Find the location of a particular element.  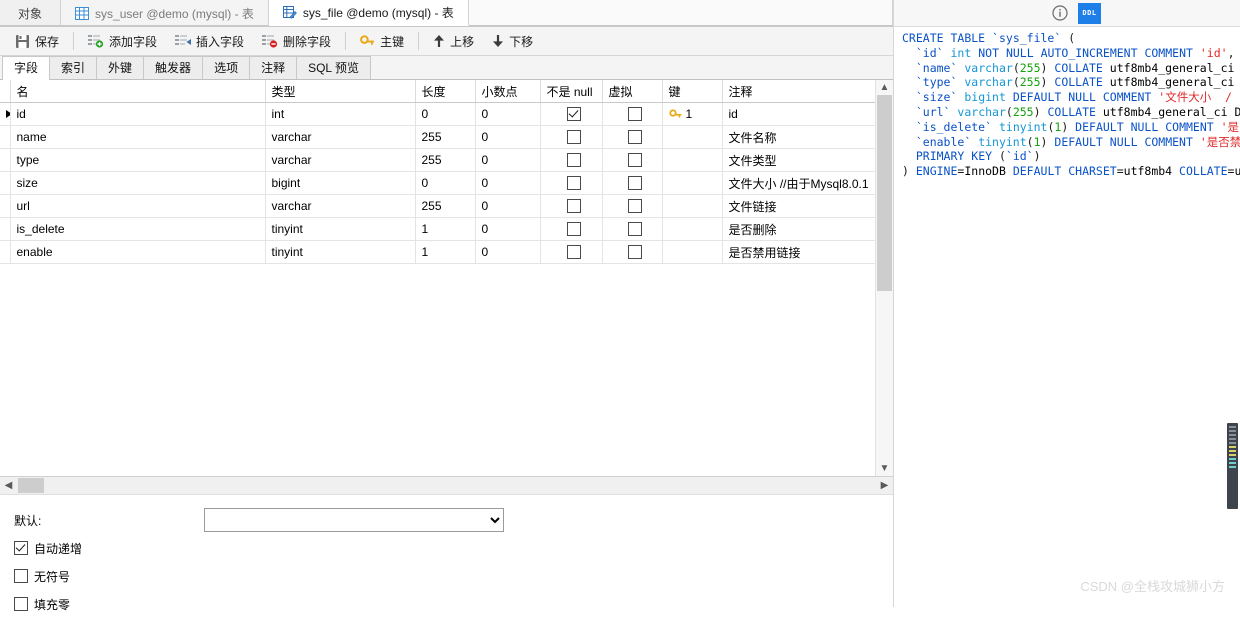

unsigned-row: 无符号 is located at coordinates (453, 576).